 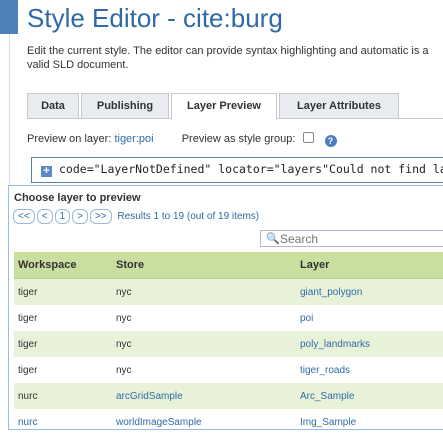 What do you see at coordinates (159, 422) in the screenshot?
I see `cell-store: worldImageSample` at bounding box center [159, 422].